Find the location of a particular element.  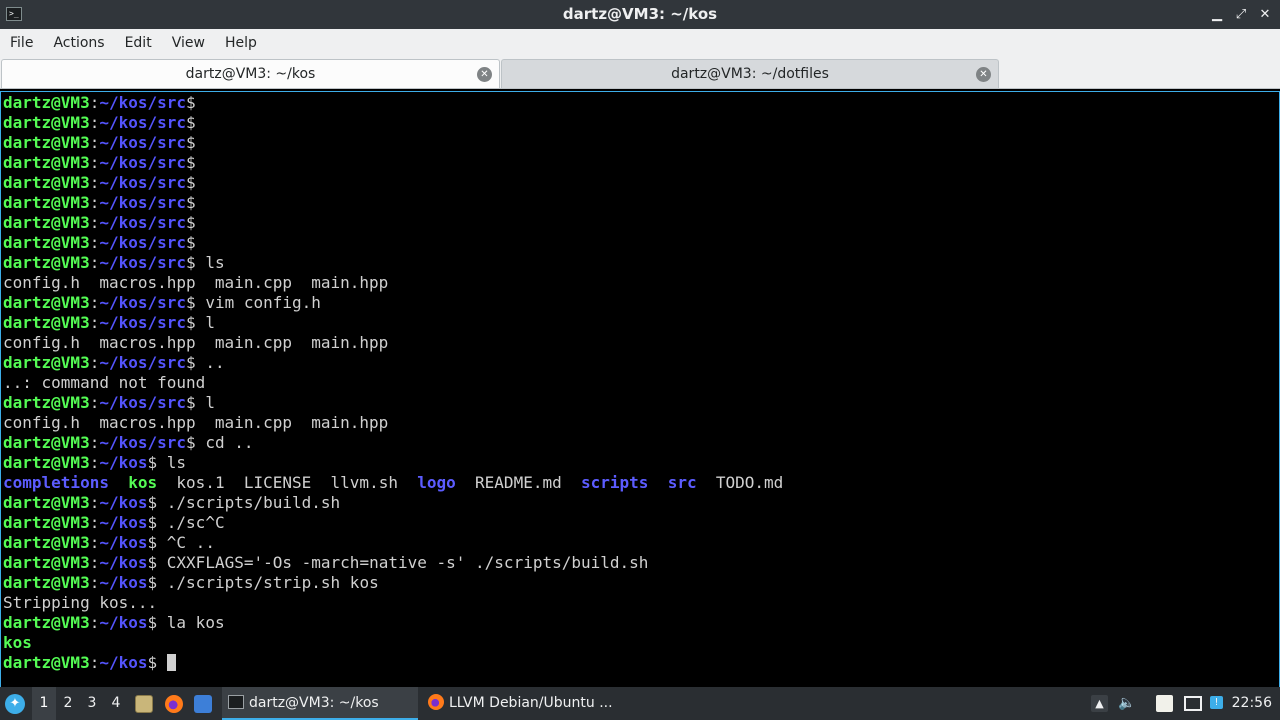

terminal-line: dartz@VM3:~/kos/src$ .. is located at coordinates (393, 363).